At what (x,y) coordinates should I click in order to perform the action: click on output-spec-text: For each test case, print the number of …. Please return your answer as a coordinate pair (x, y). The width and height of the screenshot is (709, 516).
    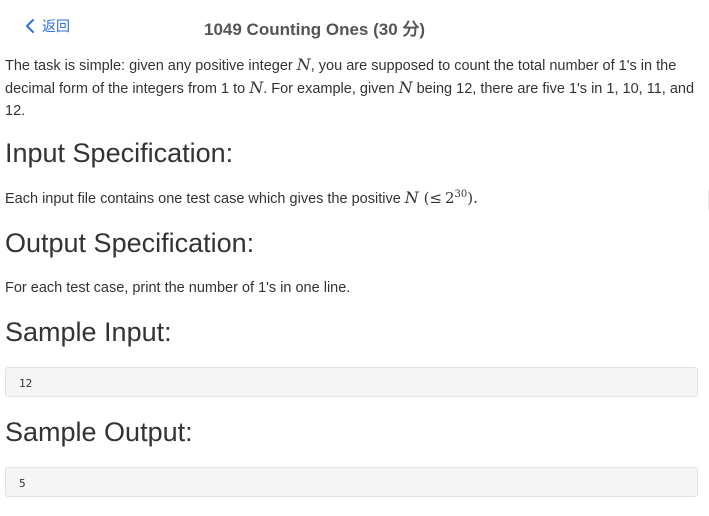
    Looking at the image, I should click on (178, 288).